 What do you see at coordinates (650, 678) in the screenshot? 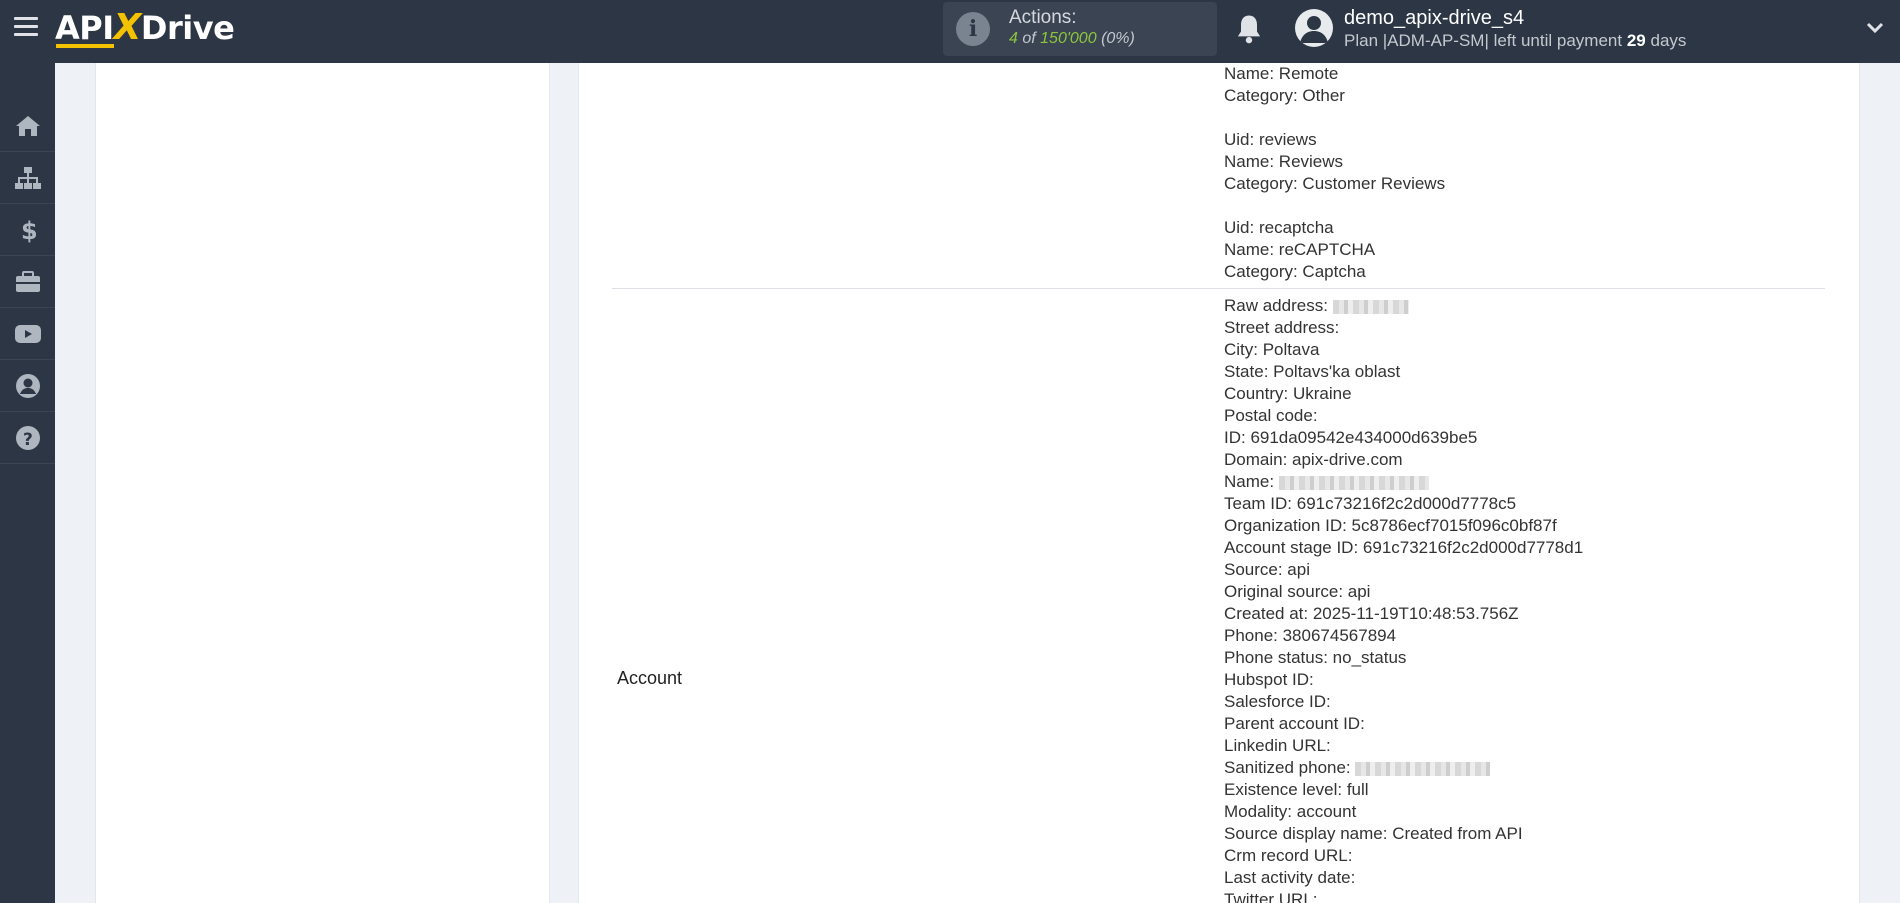
I see `row-label-account: Account` at bounding box center [650, 678].